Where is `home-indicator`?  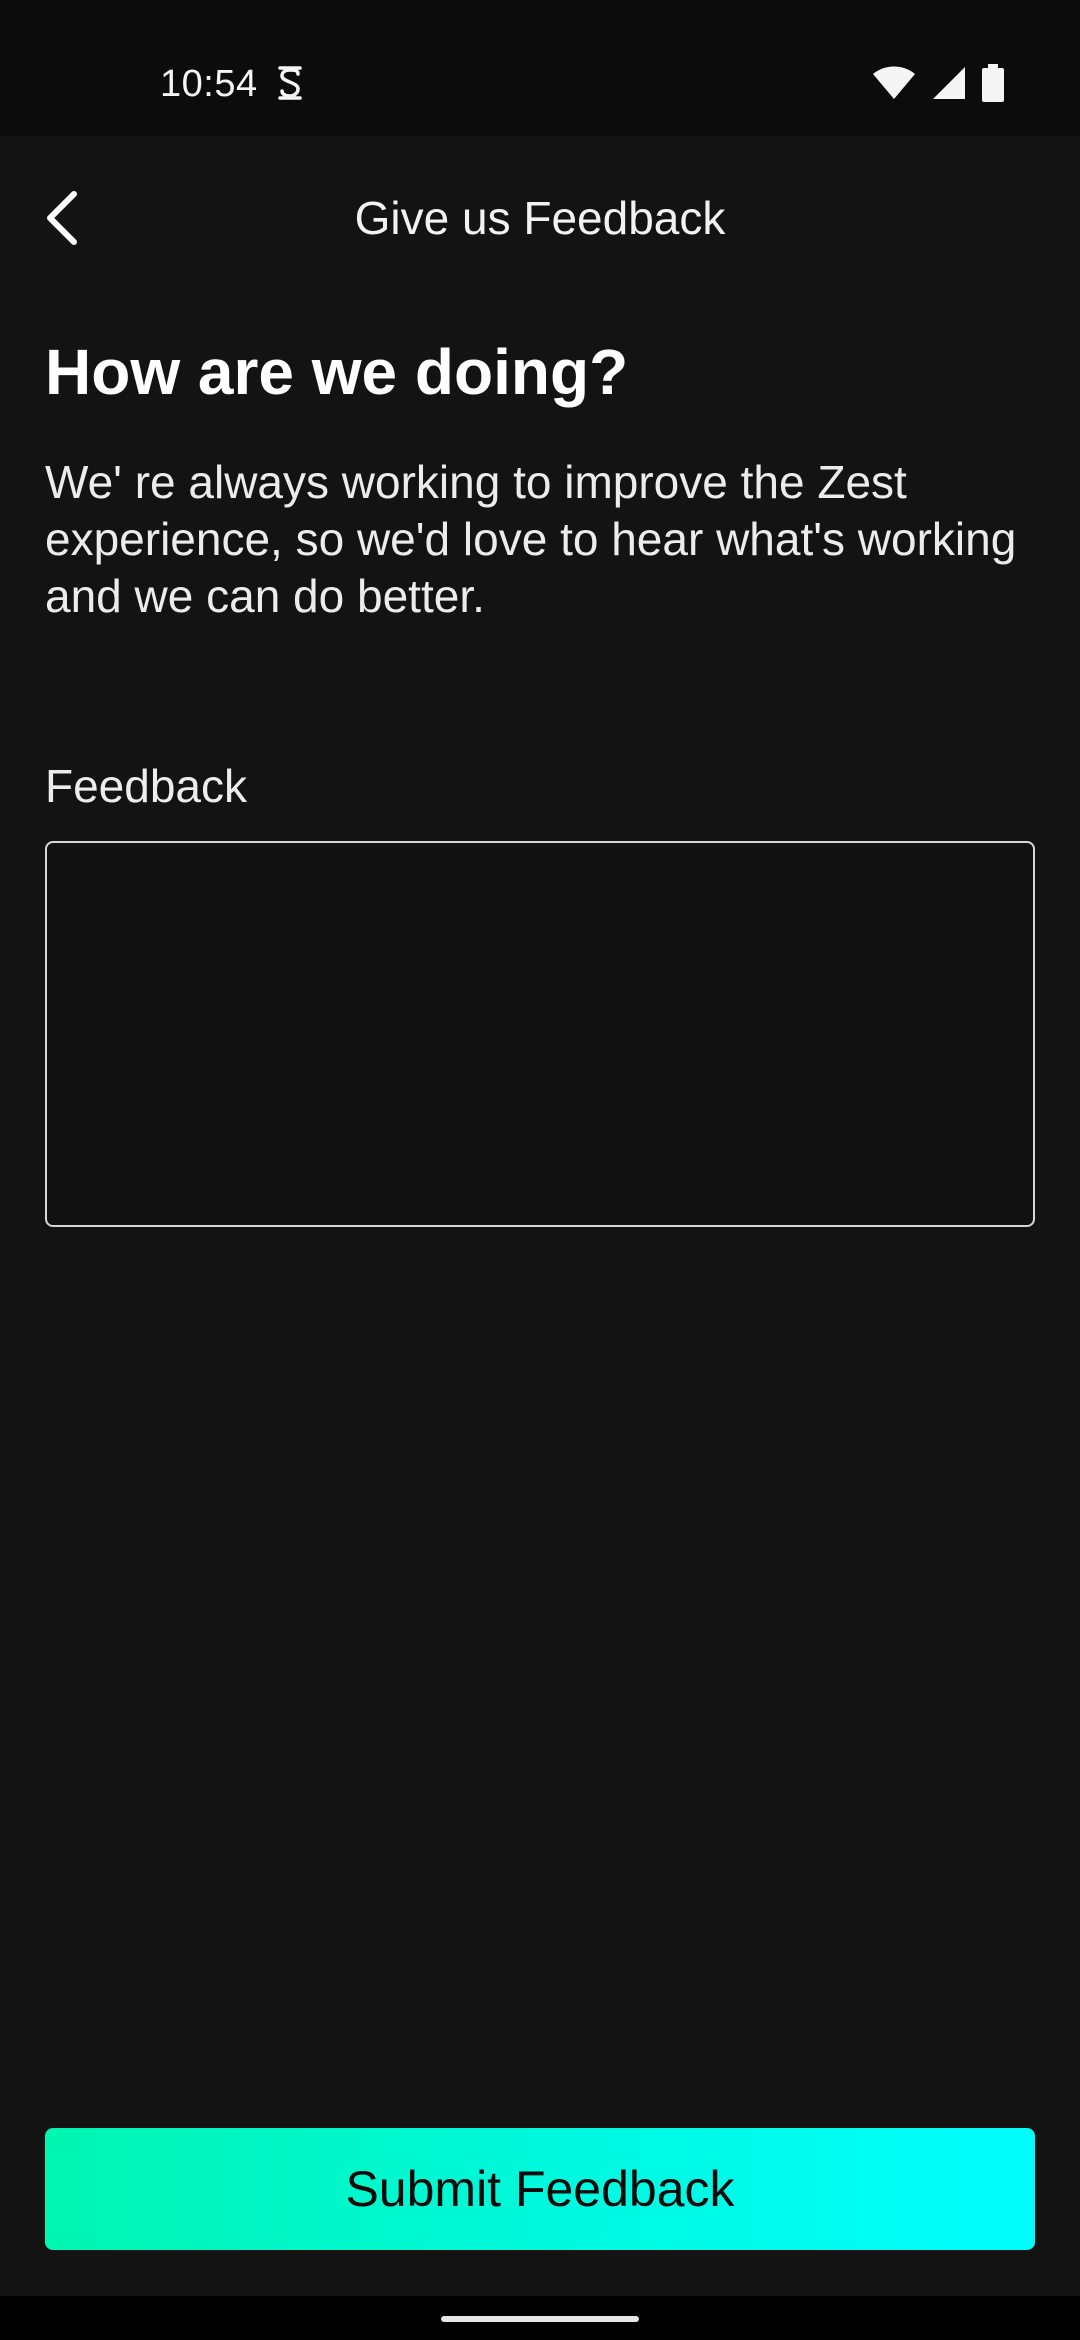 home-indicator is located at coordinates (540, 2319).